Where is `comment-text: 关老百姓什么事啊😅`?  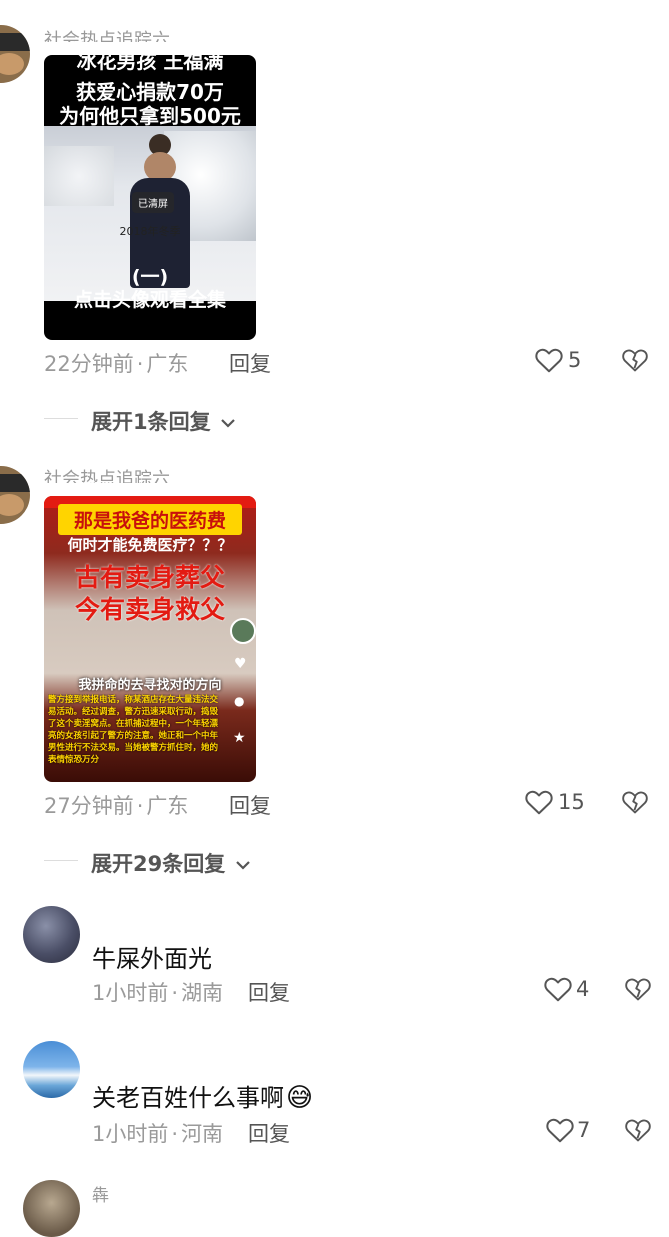 comment-text: 关老百姓什么事啊😅 is located at coordinates (202, 1095).